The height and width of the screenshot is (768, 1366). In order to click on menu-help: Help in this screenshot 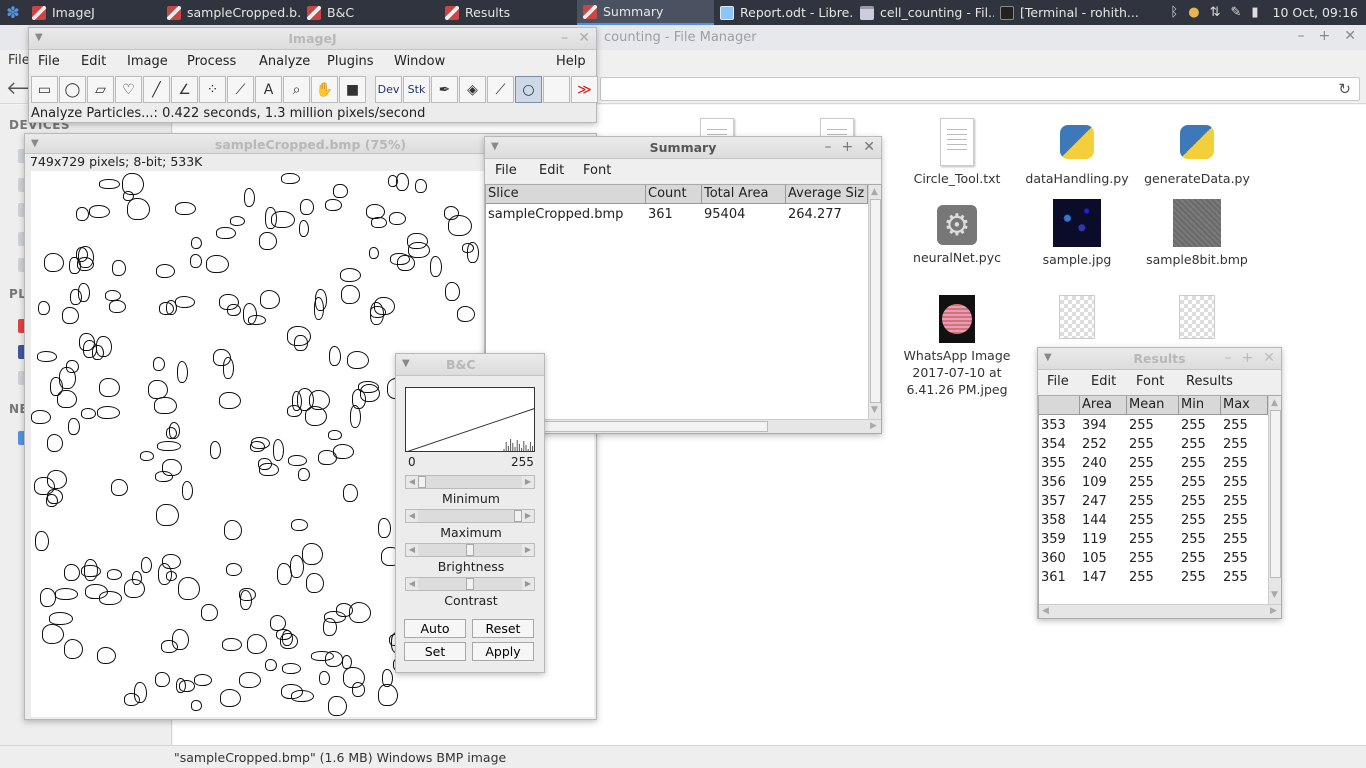, I will do `click(571, 61)`.